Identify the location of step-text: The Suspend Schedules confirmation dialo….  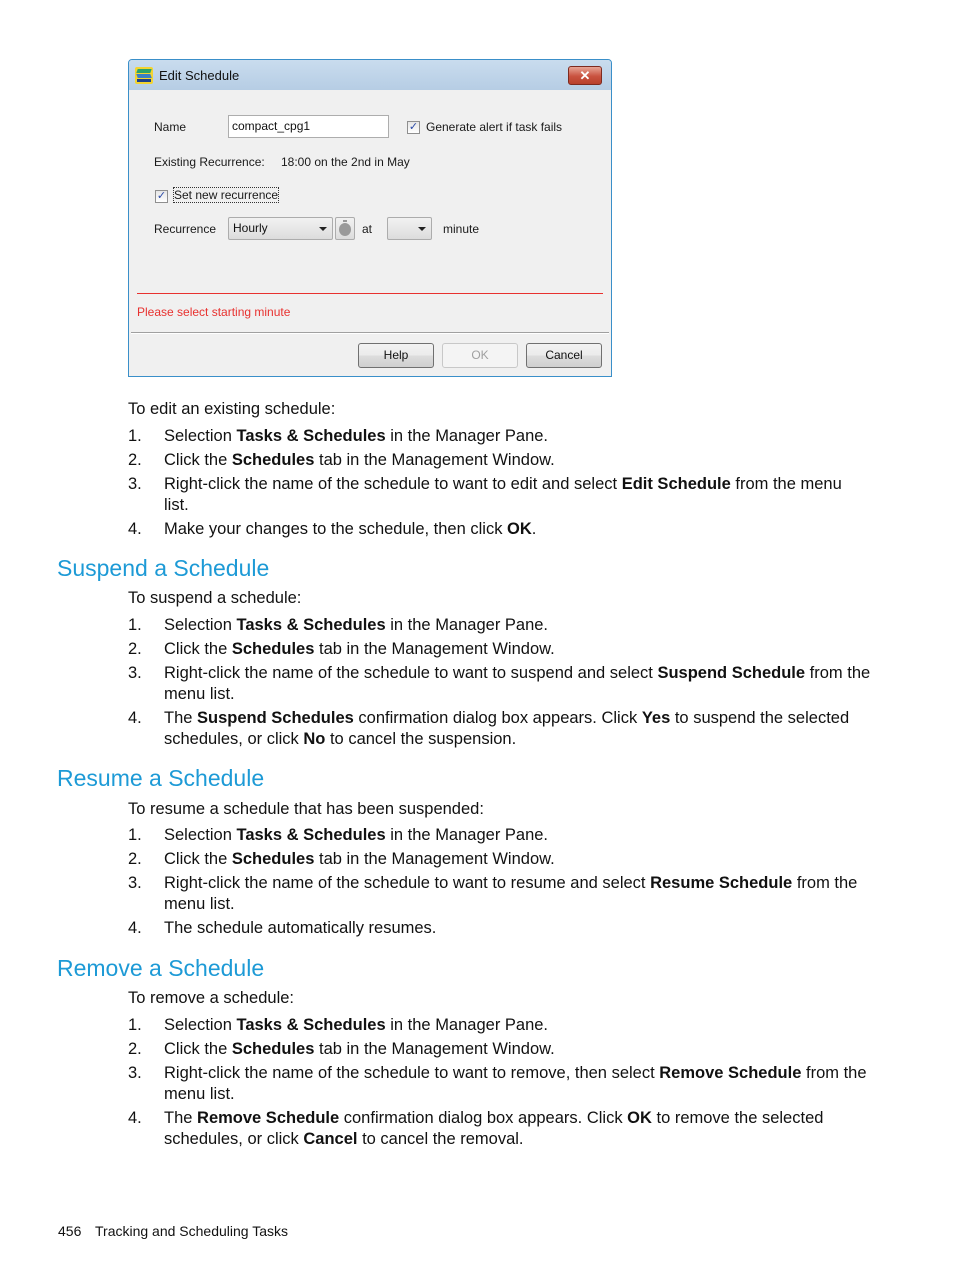
(516, 729).